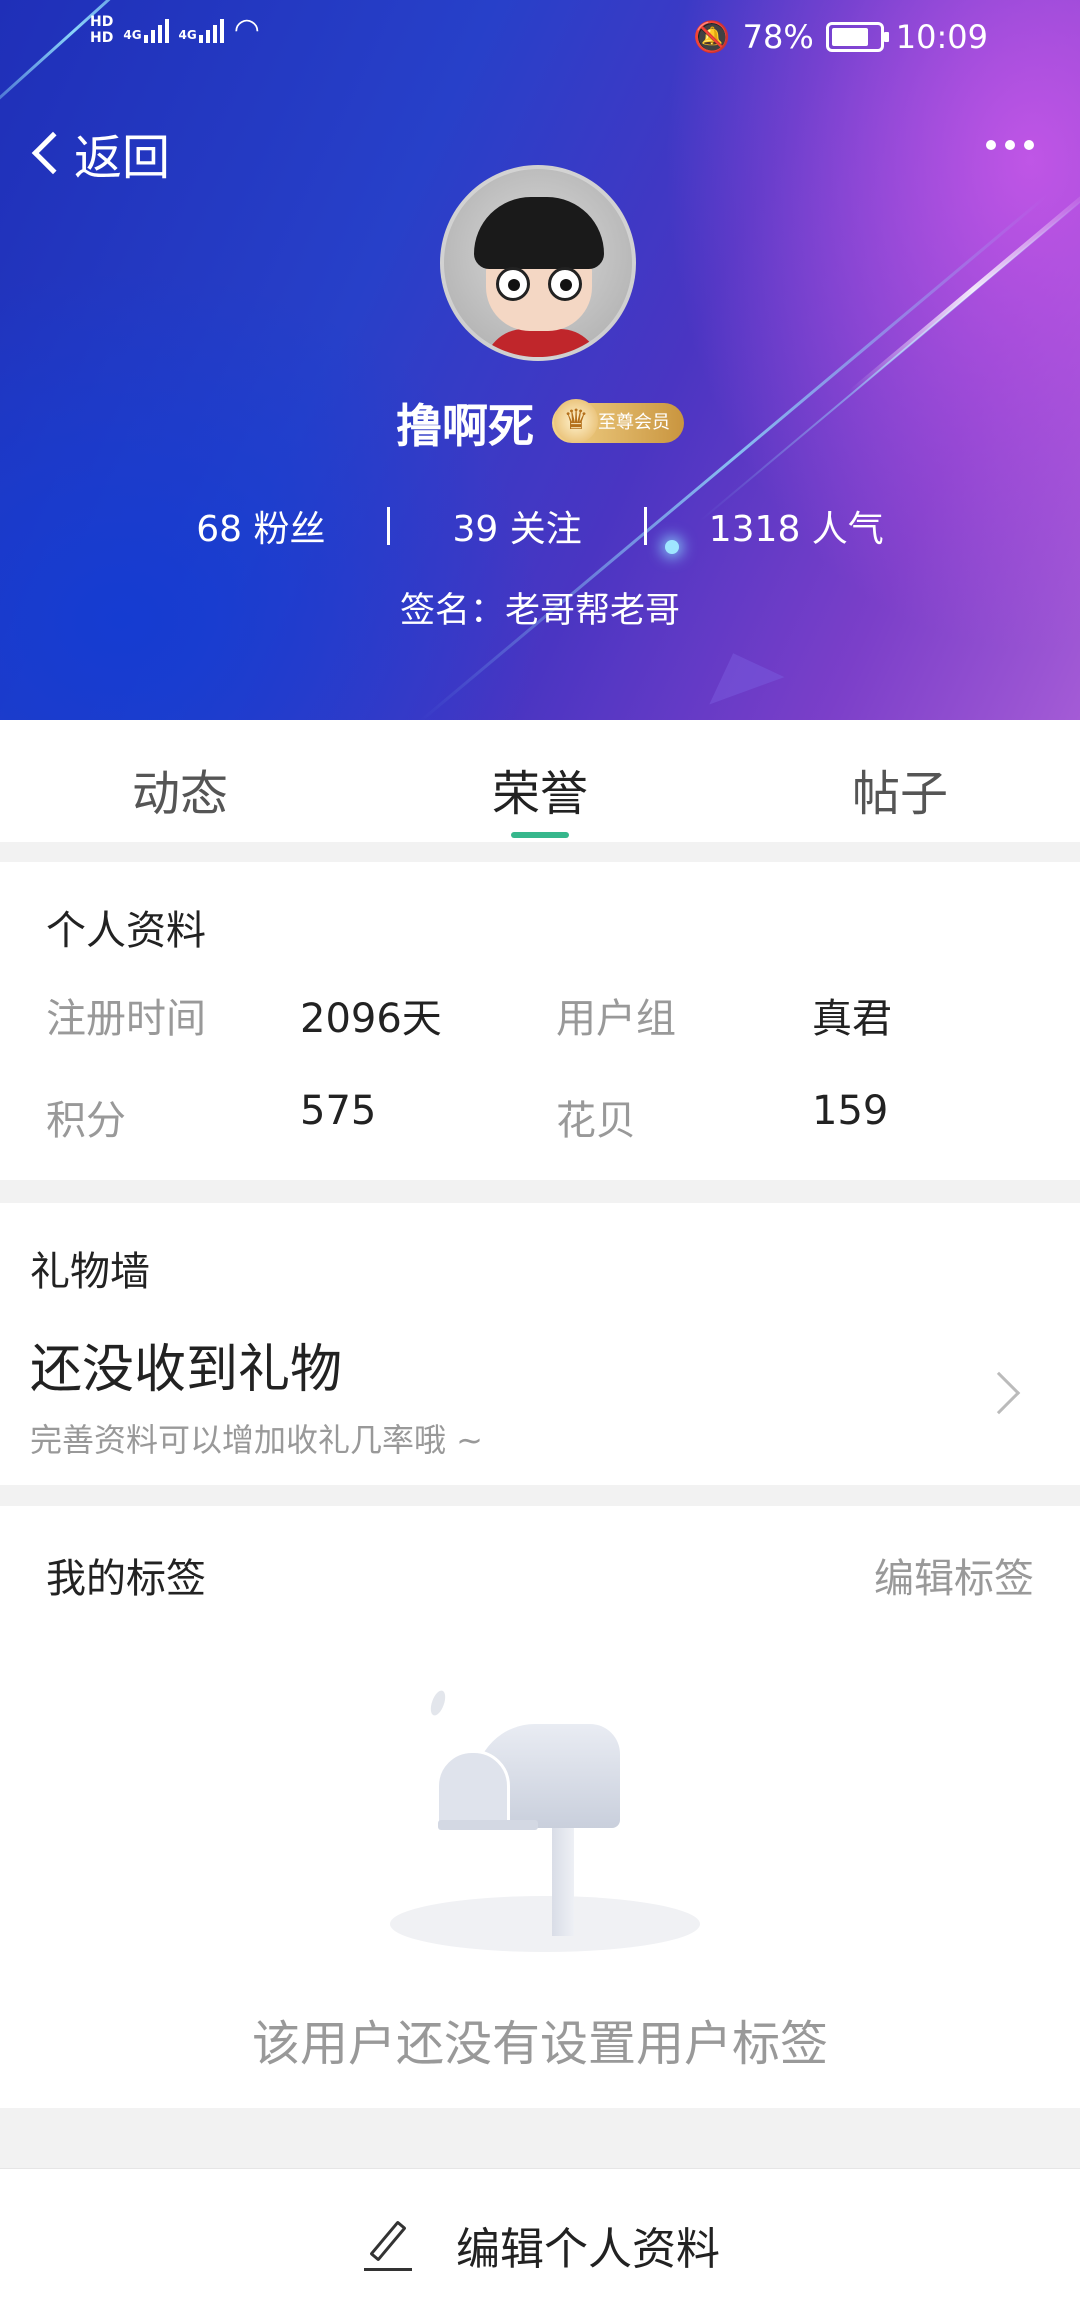  What do you see at coordinates (576, 421) in the screenshot?
I see `crown-icon: ♛` at bounding box center [576, 421].